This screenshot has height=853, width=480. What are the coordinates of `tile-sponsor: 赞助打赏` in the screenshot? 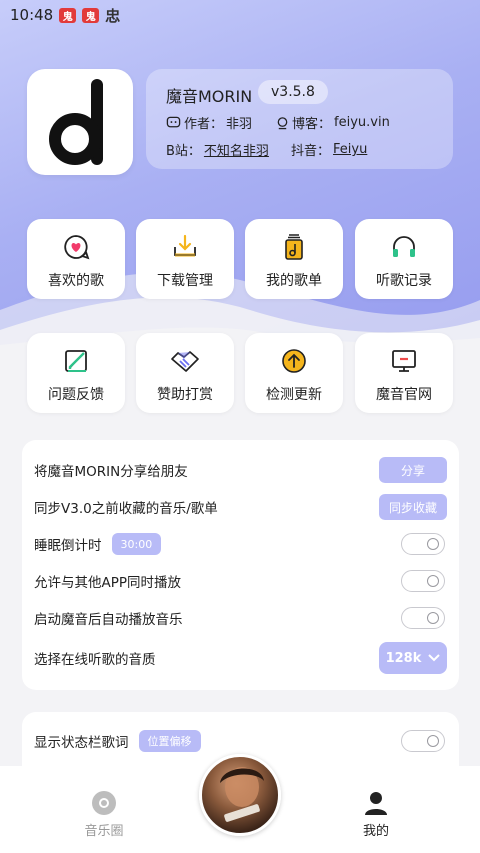 It's located at (185, 373).